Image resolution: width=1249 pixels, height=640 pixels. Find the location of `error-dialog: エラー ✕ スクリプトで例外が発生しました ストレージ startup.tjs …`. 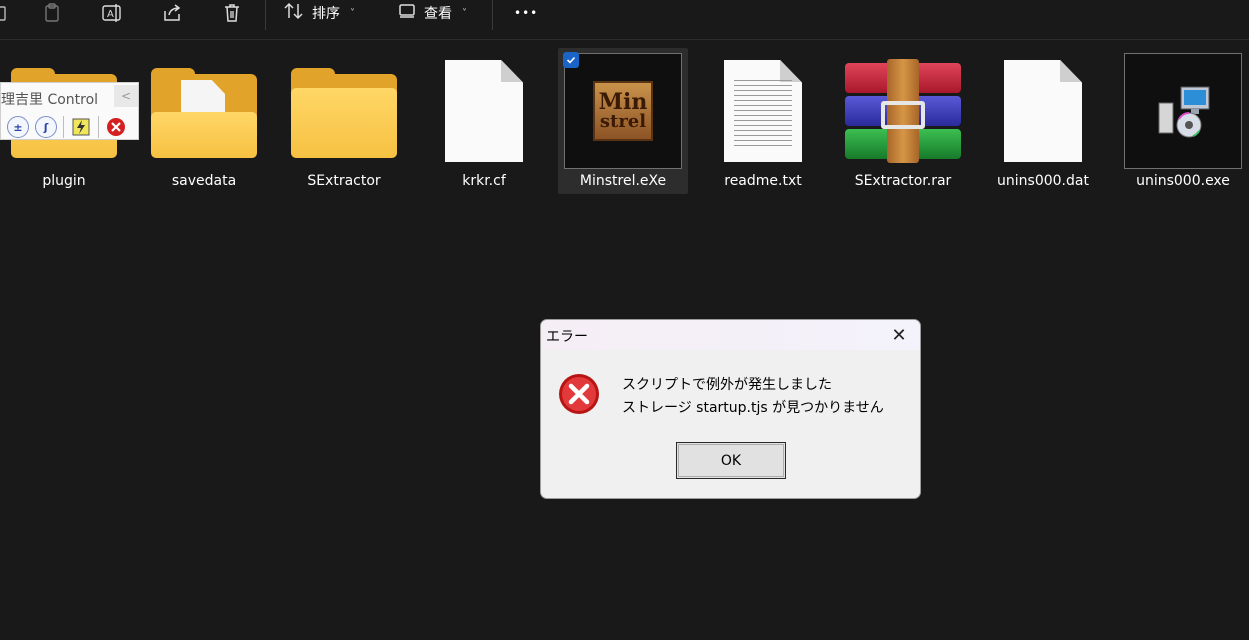

error-dialog: エラー ✕ スクリプトで例外が発生しました ストレージ startup.tjs … is located at coordinates (730, 409).